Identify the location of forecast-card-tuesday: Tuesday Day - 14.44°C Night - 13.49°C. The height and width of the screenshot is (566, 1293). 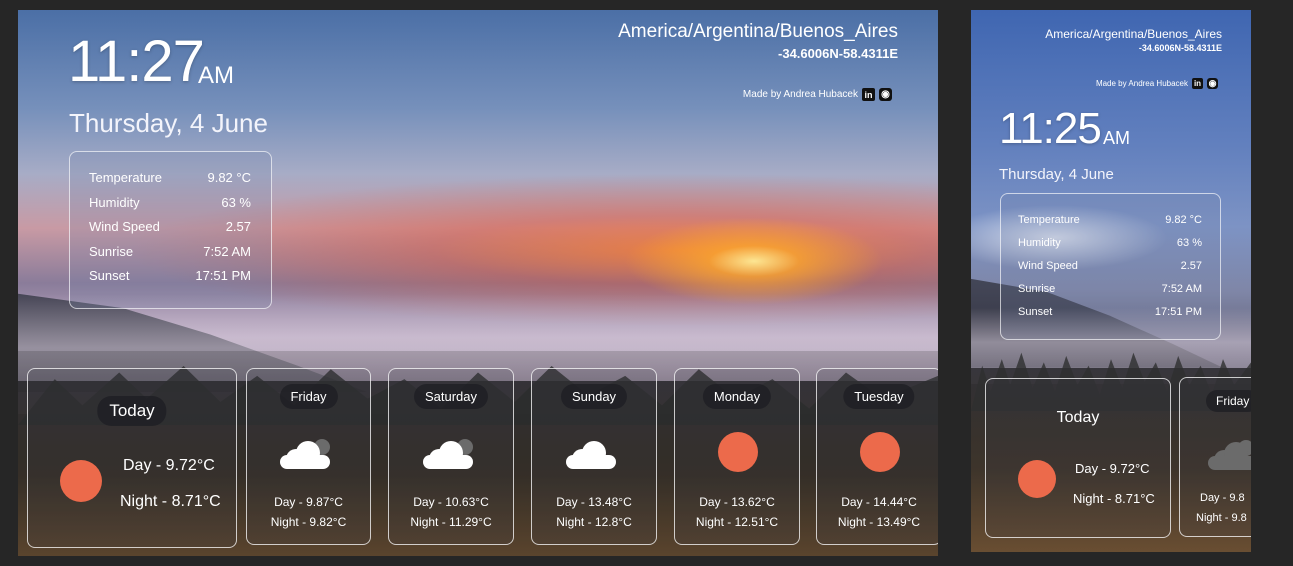
(877, 456).